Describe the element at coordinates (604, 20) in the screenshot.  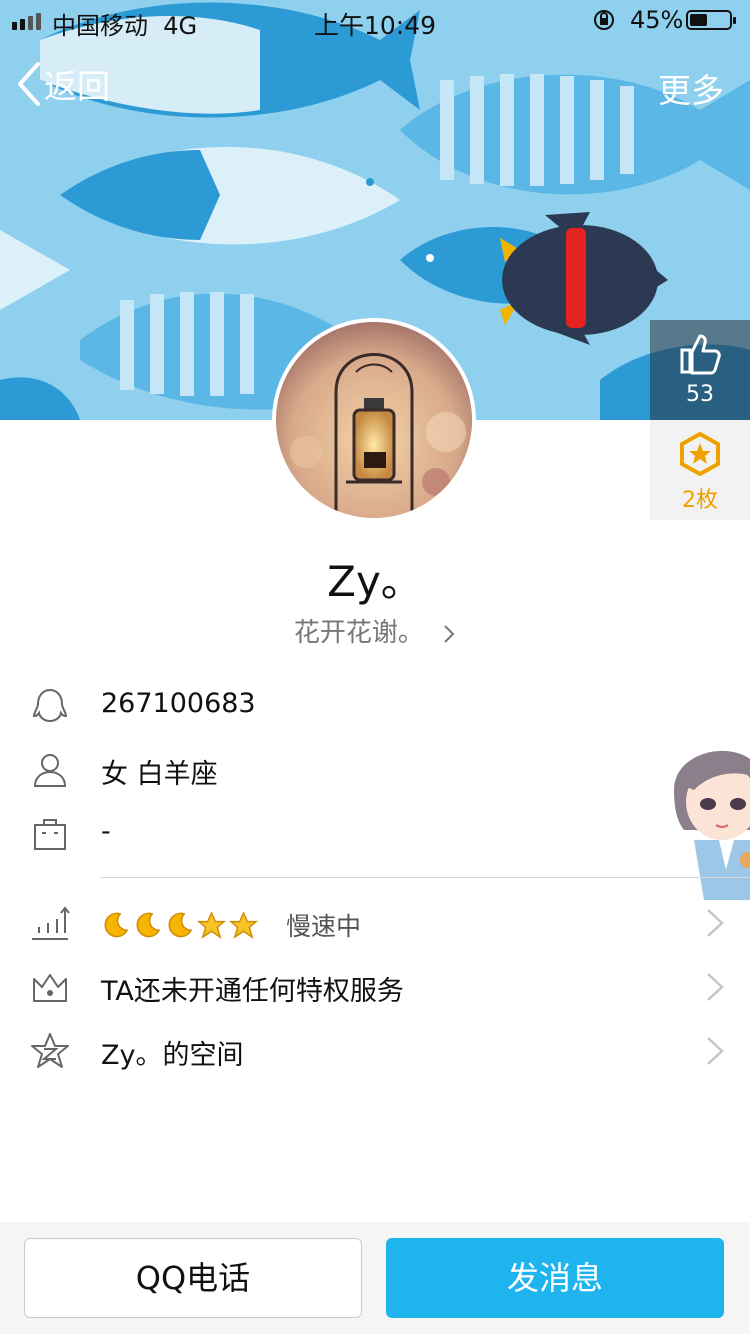
I see `rotation-lock-icon` at that location.